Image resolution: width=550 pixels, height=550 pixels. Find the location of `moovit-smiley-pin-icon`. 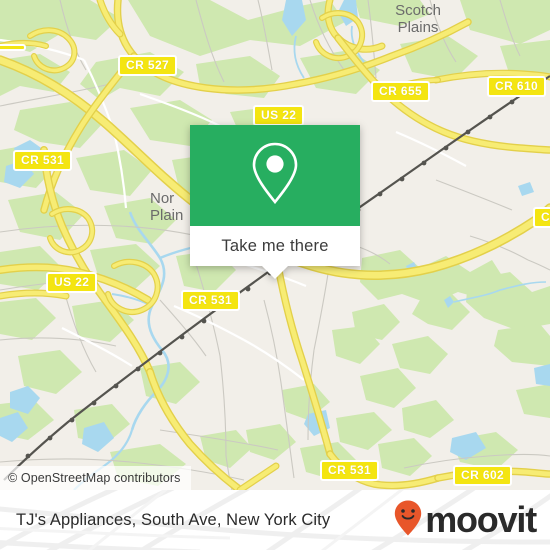

moovit-smiley-pin-icon is located at coordinates (408, 520).